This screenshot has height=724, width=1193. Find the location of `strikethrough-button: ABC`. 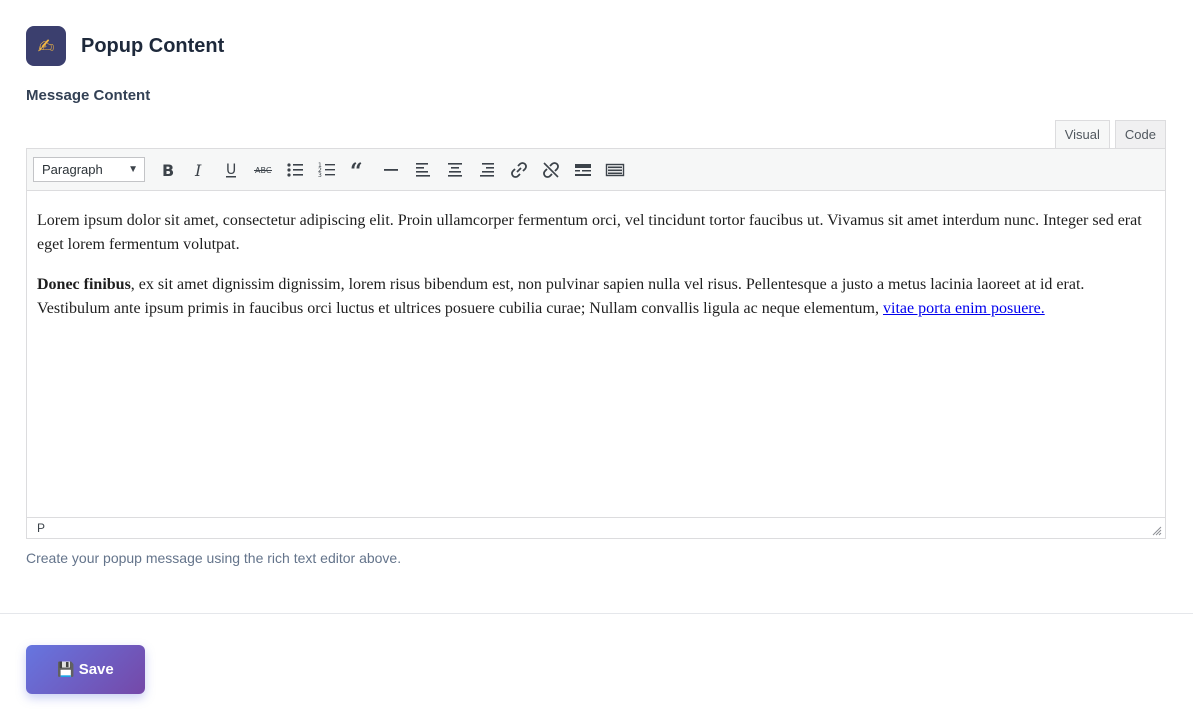

strikethrough-button: ABC is located at coordinates (263, 170).